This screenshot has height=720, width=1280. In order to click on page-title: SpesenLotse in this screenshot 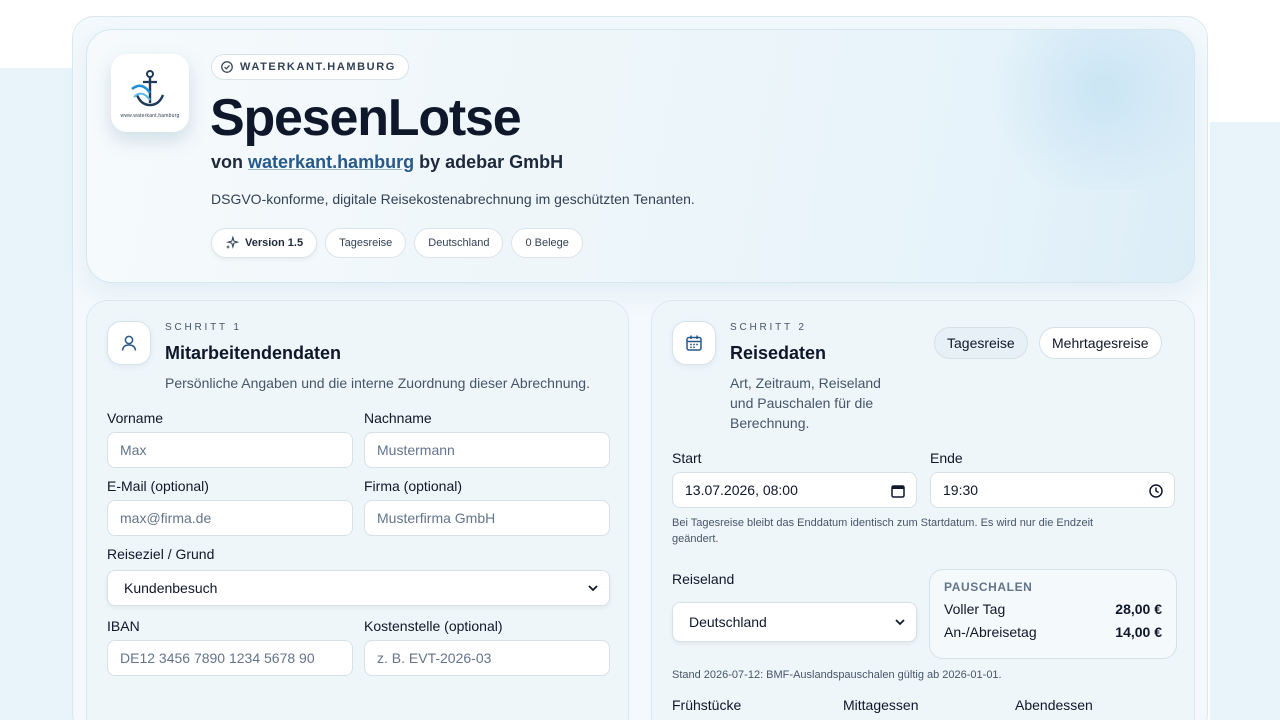, I will do `click(366, 118)`.